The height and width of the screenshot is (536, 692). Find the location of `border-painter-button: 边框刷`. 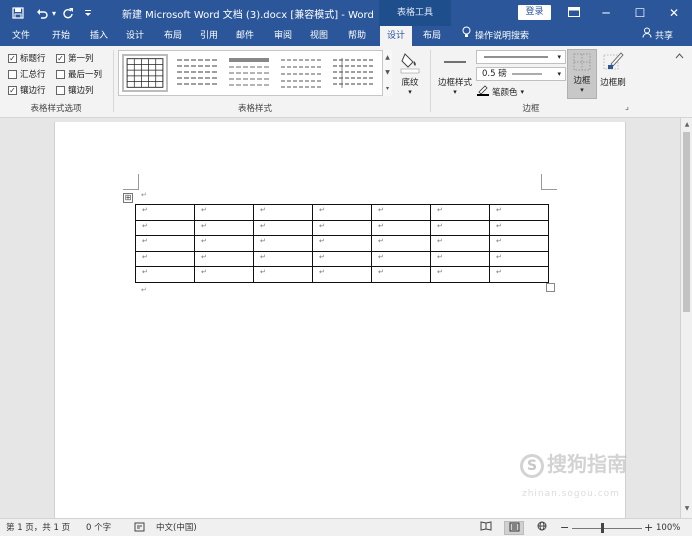

border-painter-button: 边框刷 is located at coordinates (613, 69).